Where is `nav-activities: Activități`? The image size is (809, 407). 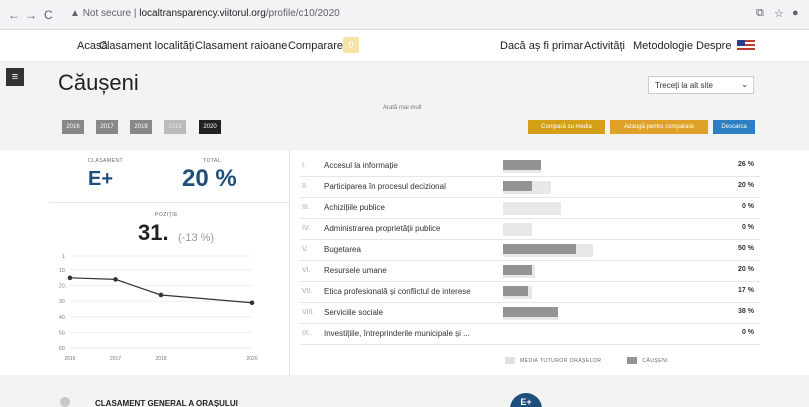
nav-activities: Activități is located at coordinates (604, 46).